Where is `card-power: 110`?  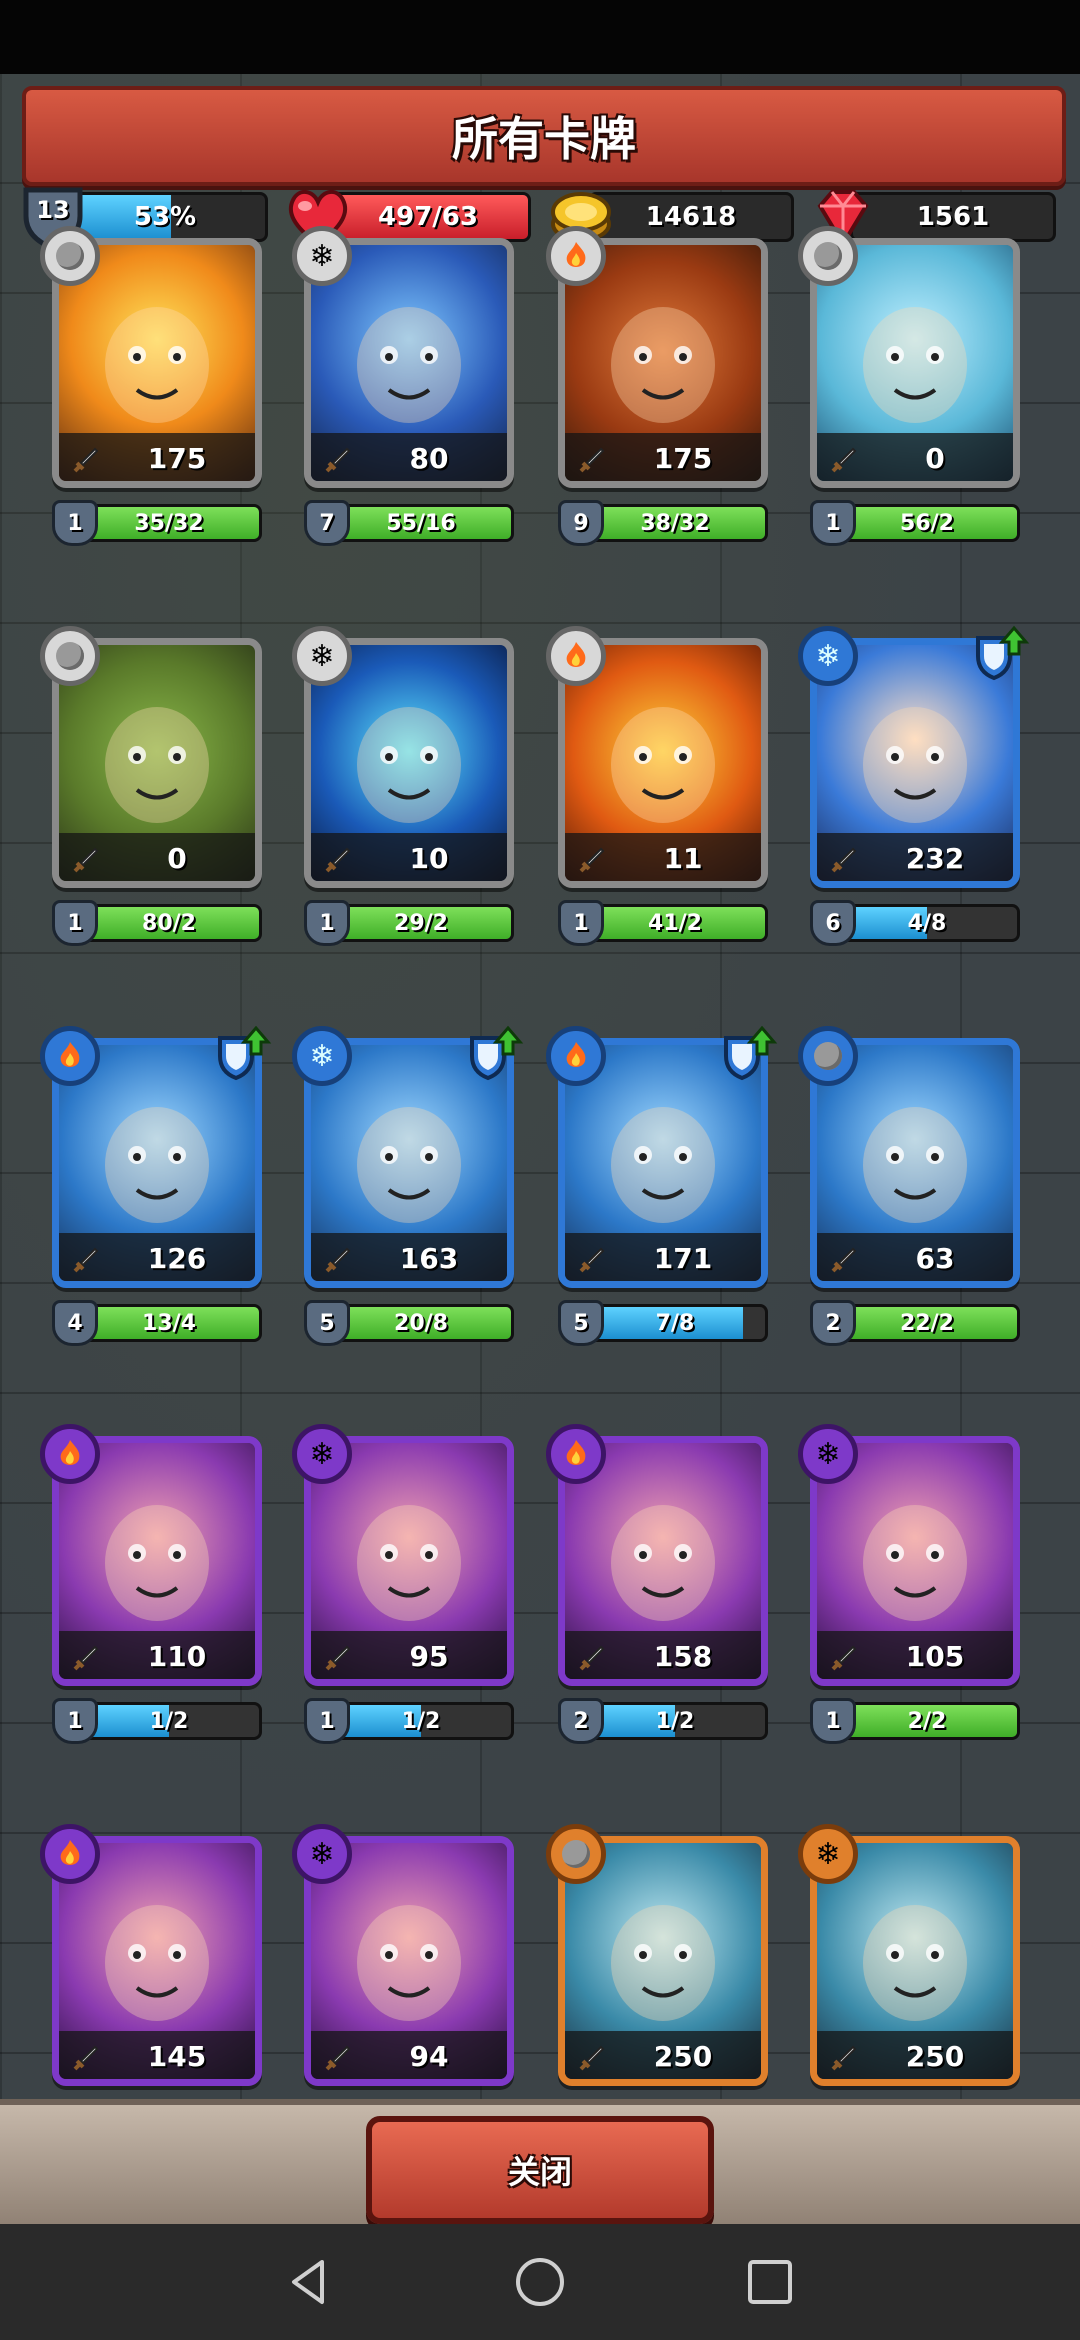
card-power: 110 is located at coordinates (177, 1656).